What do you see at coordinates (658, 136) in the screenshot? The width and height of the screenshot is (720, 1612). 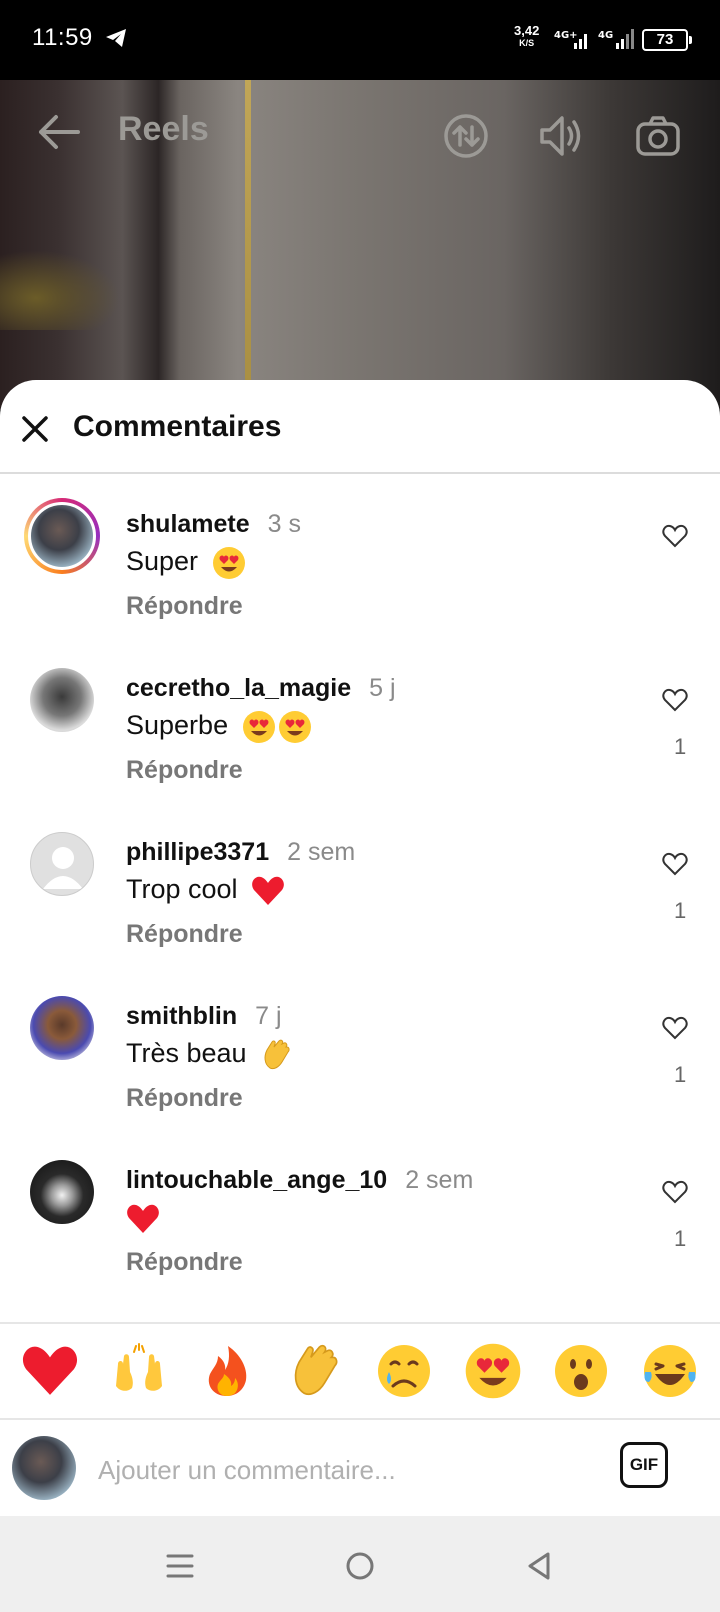 I see `camera-icon` at bounding box center [658, 136].